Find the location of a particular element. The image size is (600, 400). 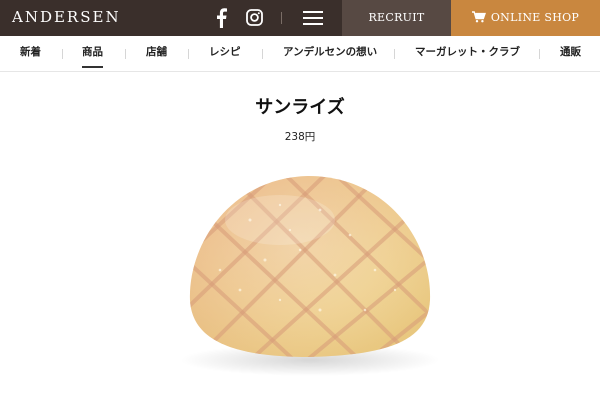

product-title: サンライズ is located at coordinates (300, 107).